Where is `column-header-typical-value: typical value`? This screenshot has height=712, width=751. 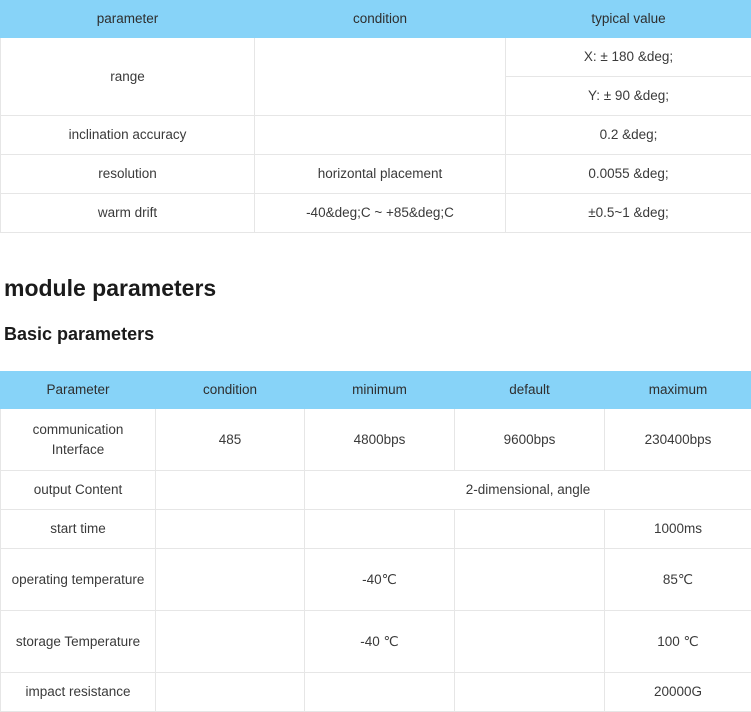 column-header-typical-value: typical value is located at coordinates (628, 19).